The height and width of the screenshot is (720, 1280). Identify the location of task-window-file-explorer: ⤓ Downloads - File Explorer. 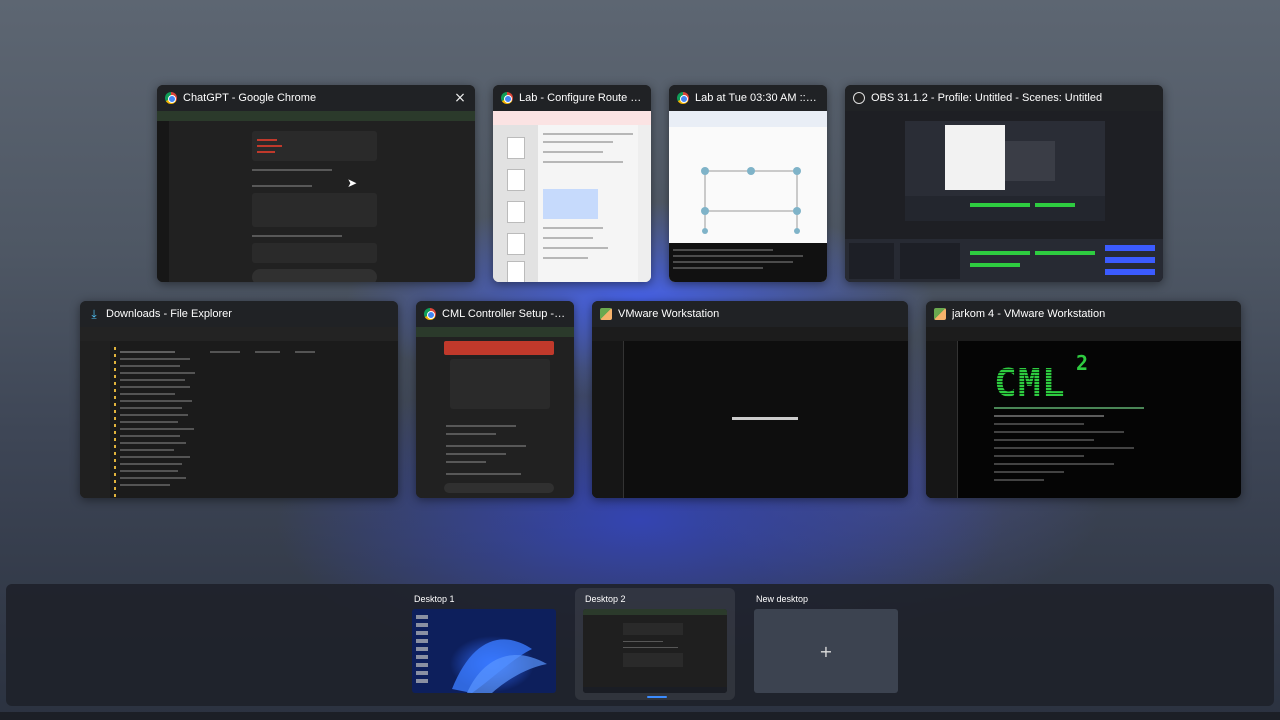
(239, 399).